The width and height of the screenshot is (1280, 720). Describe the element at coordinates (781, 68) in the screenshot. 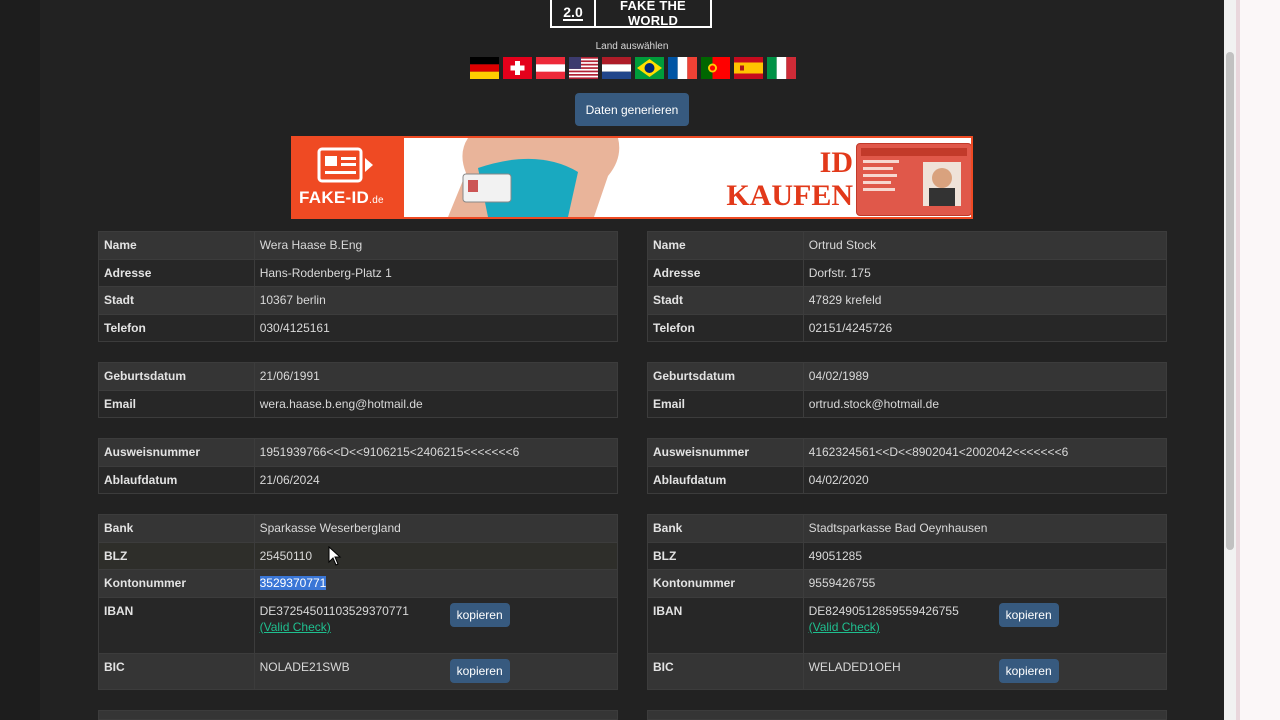

I see `italy-flag` at that location.